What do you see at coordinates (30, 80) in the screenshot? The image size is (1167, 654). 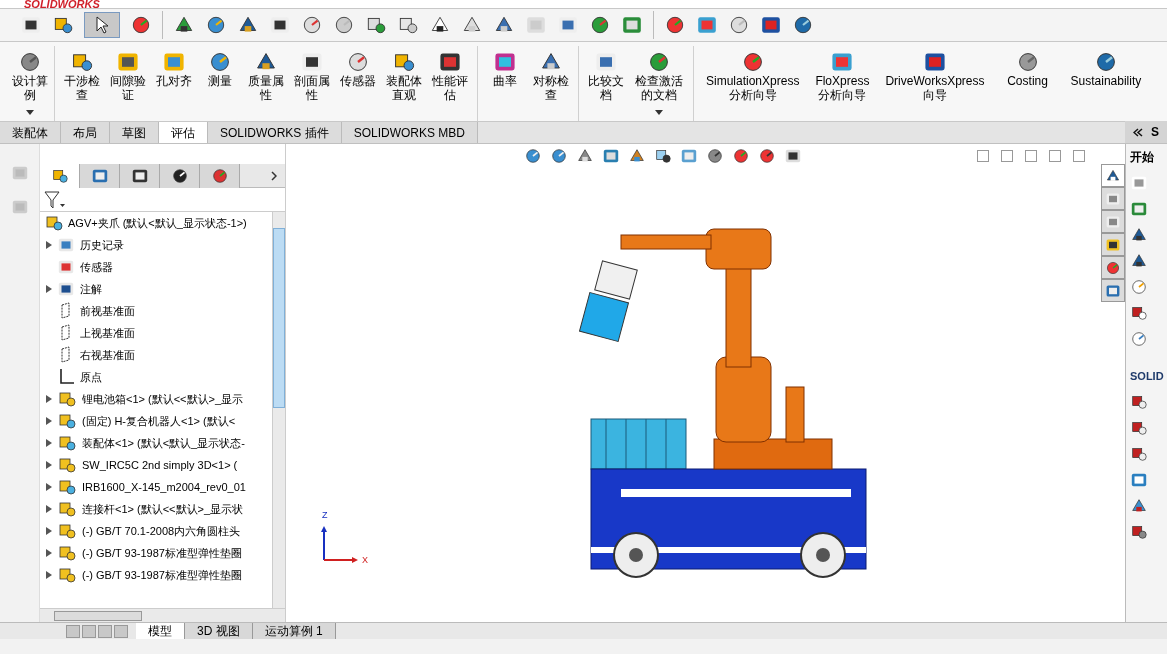 I see `ribbon-button: 设计算例` at bounding box center [30, 80].